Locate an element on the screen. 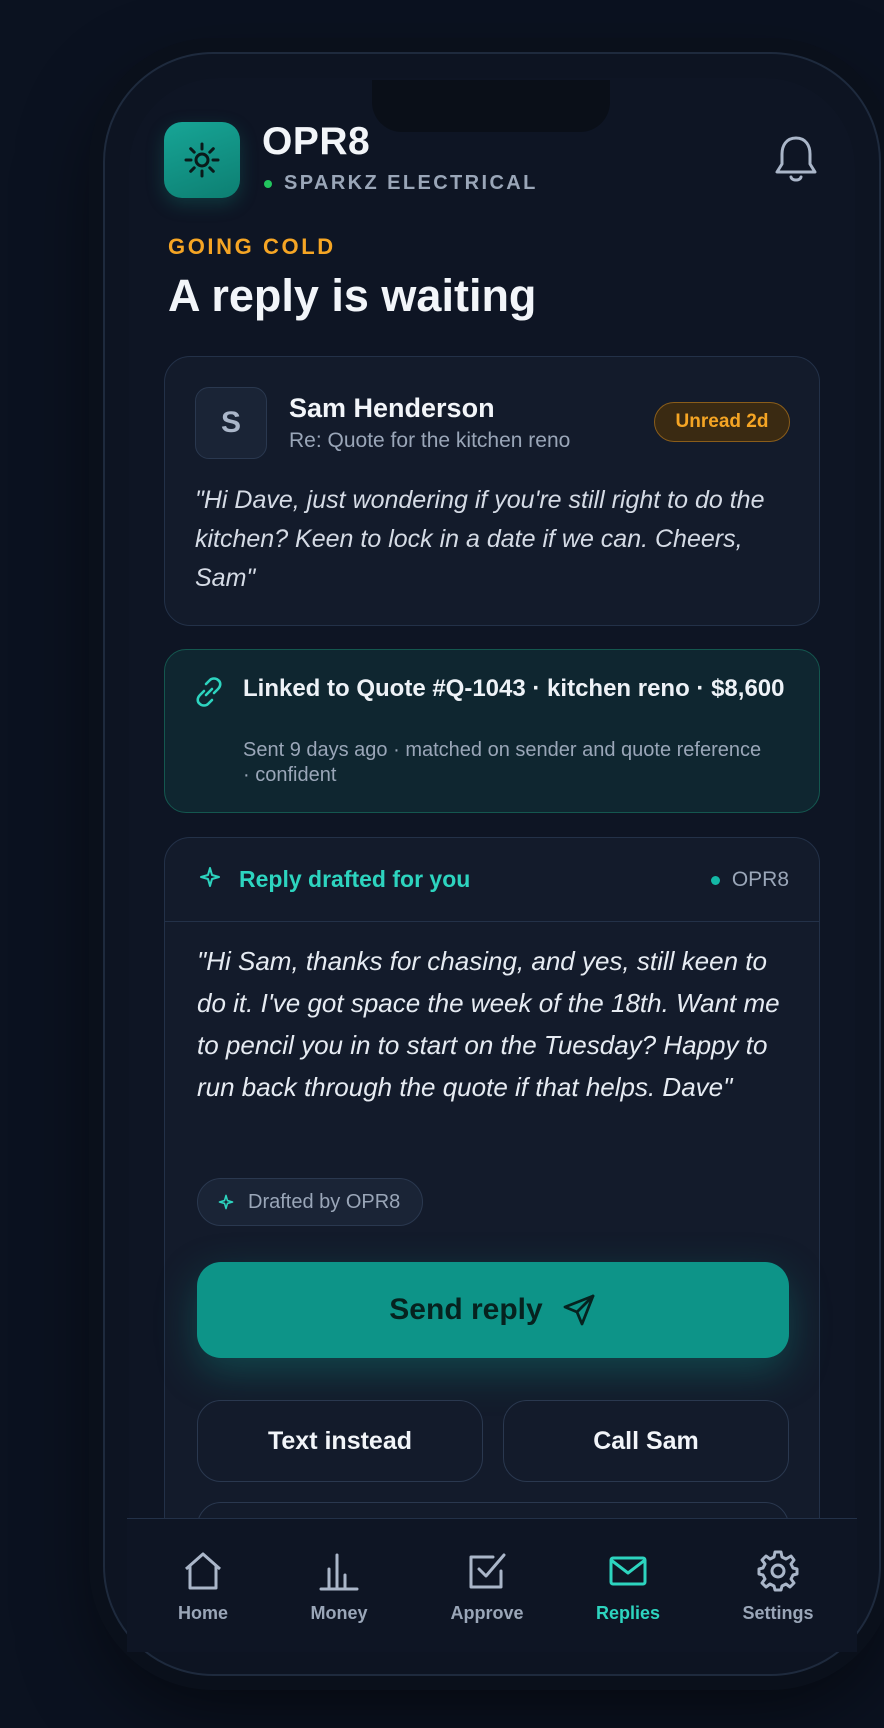  bottom-tab-bar: Home Money Approve Replies Settings is located at coordinates (492, 1585).